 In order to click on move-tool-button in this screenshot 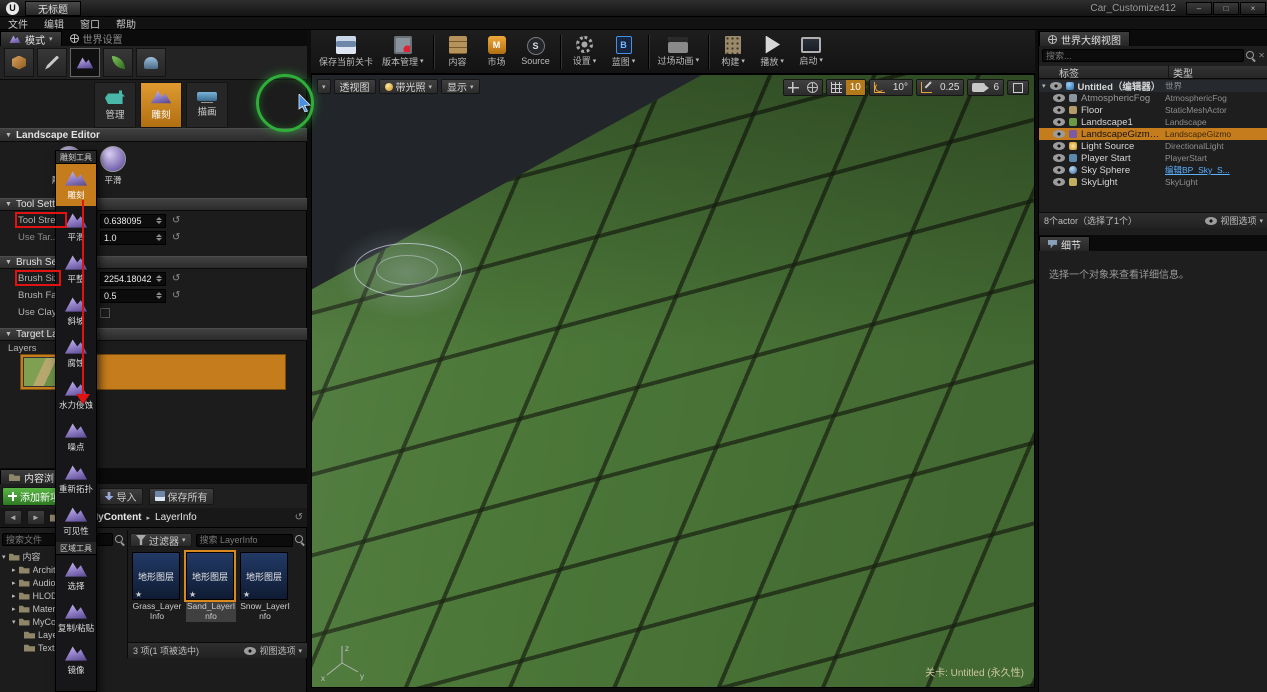, I will do `click(793, 87)`.